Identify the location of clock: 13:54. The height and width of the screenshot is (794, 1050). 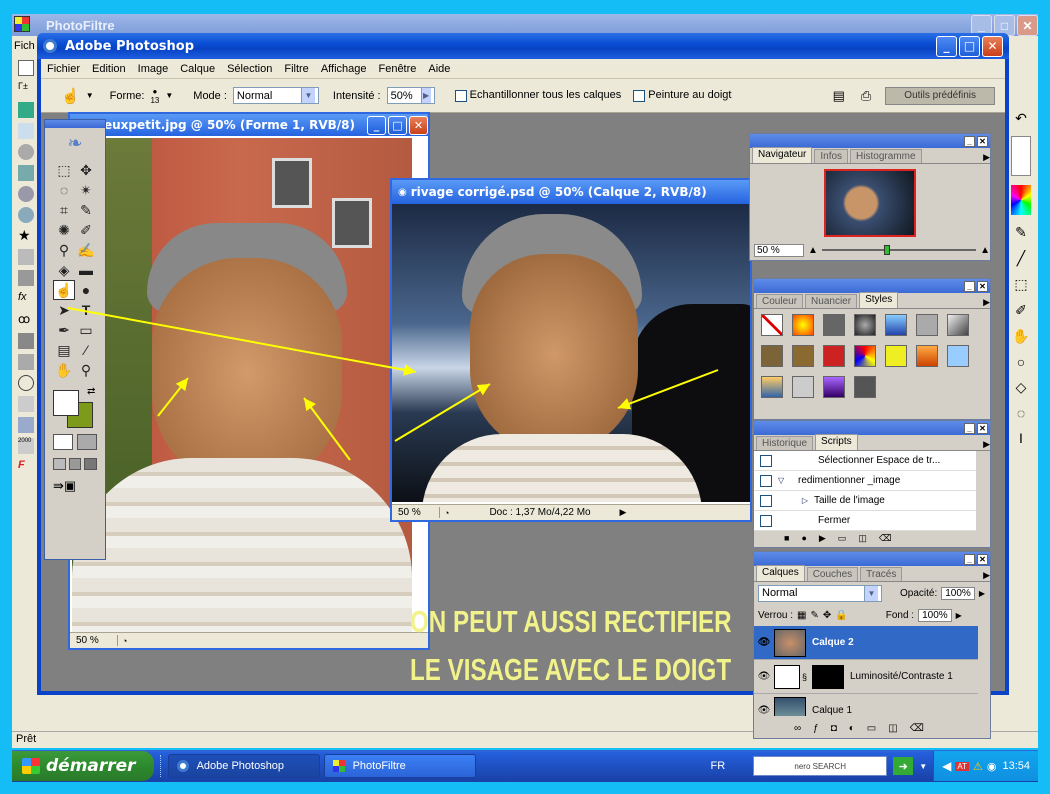
(1016, 766).